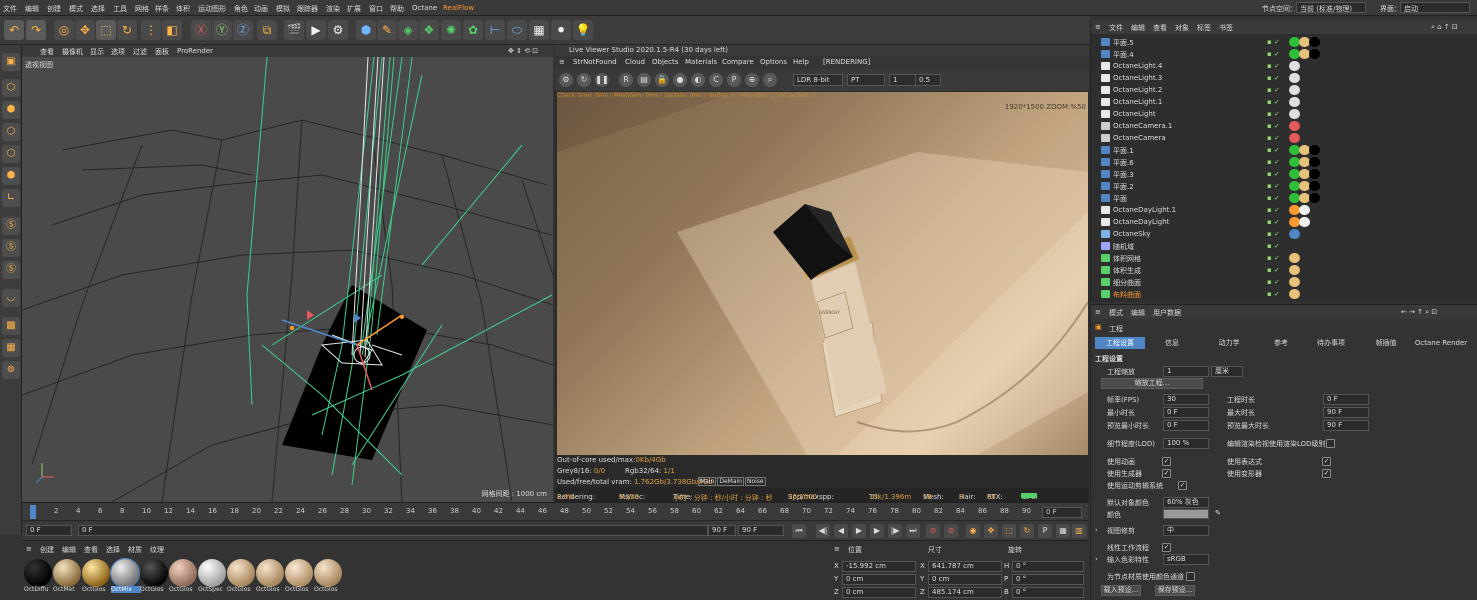  Describe the element at coordinates (879, 592) in the screenshot. I see `pos-z-field: 0 cm` at that location.